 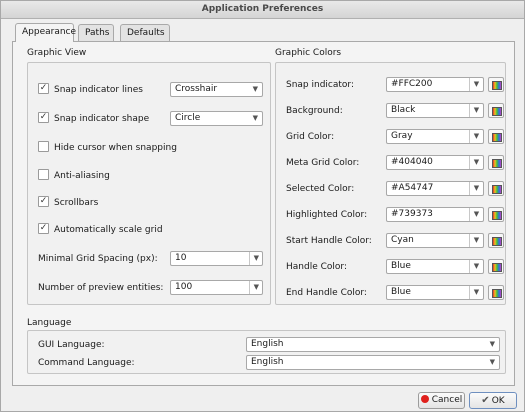 I want to click on ok-button: ✔ OK, so click(x=493, y=400).